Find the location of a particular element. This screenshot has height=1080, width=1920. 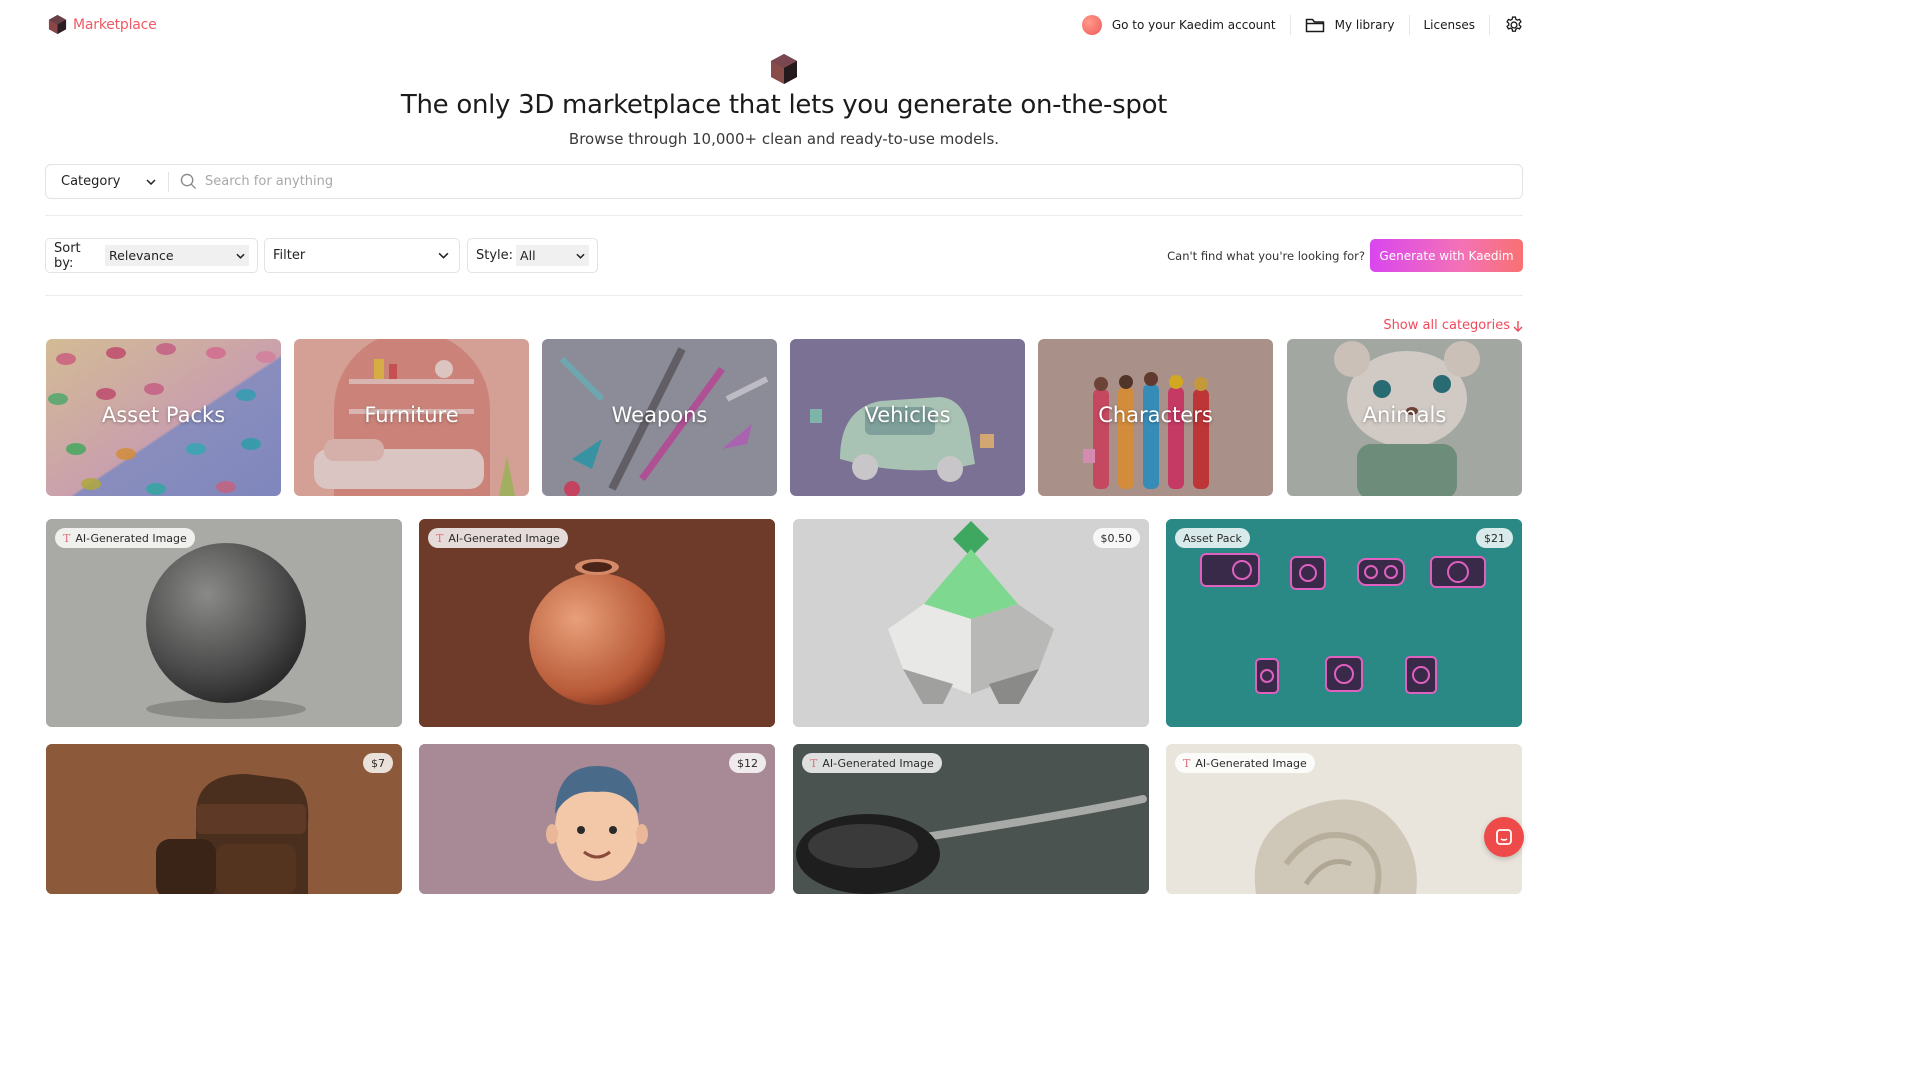

chat-icon is located at coordinates (1504, 837).